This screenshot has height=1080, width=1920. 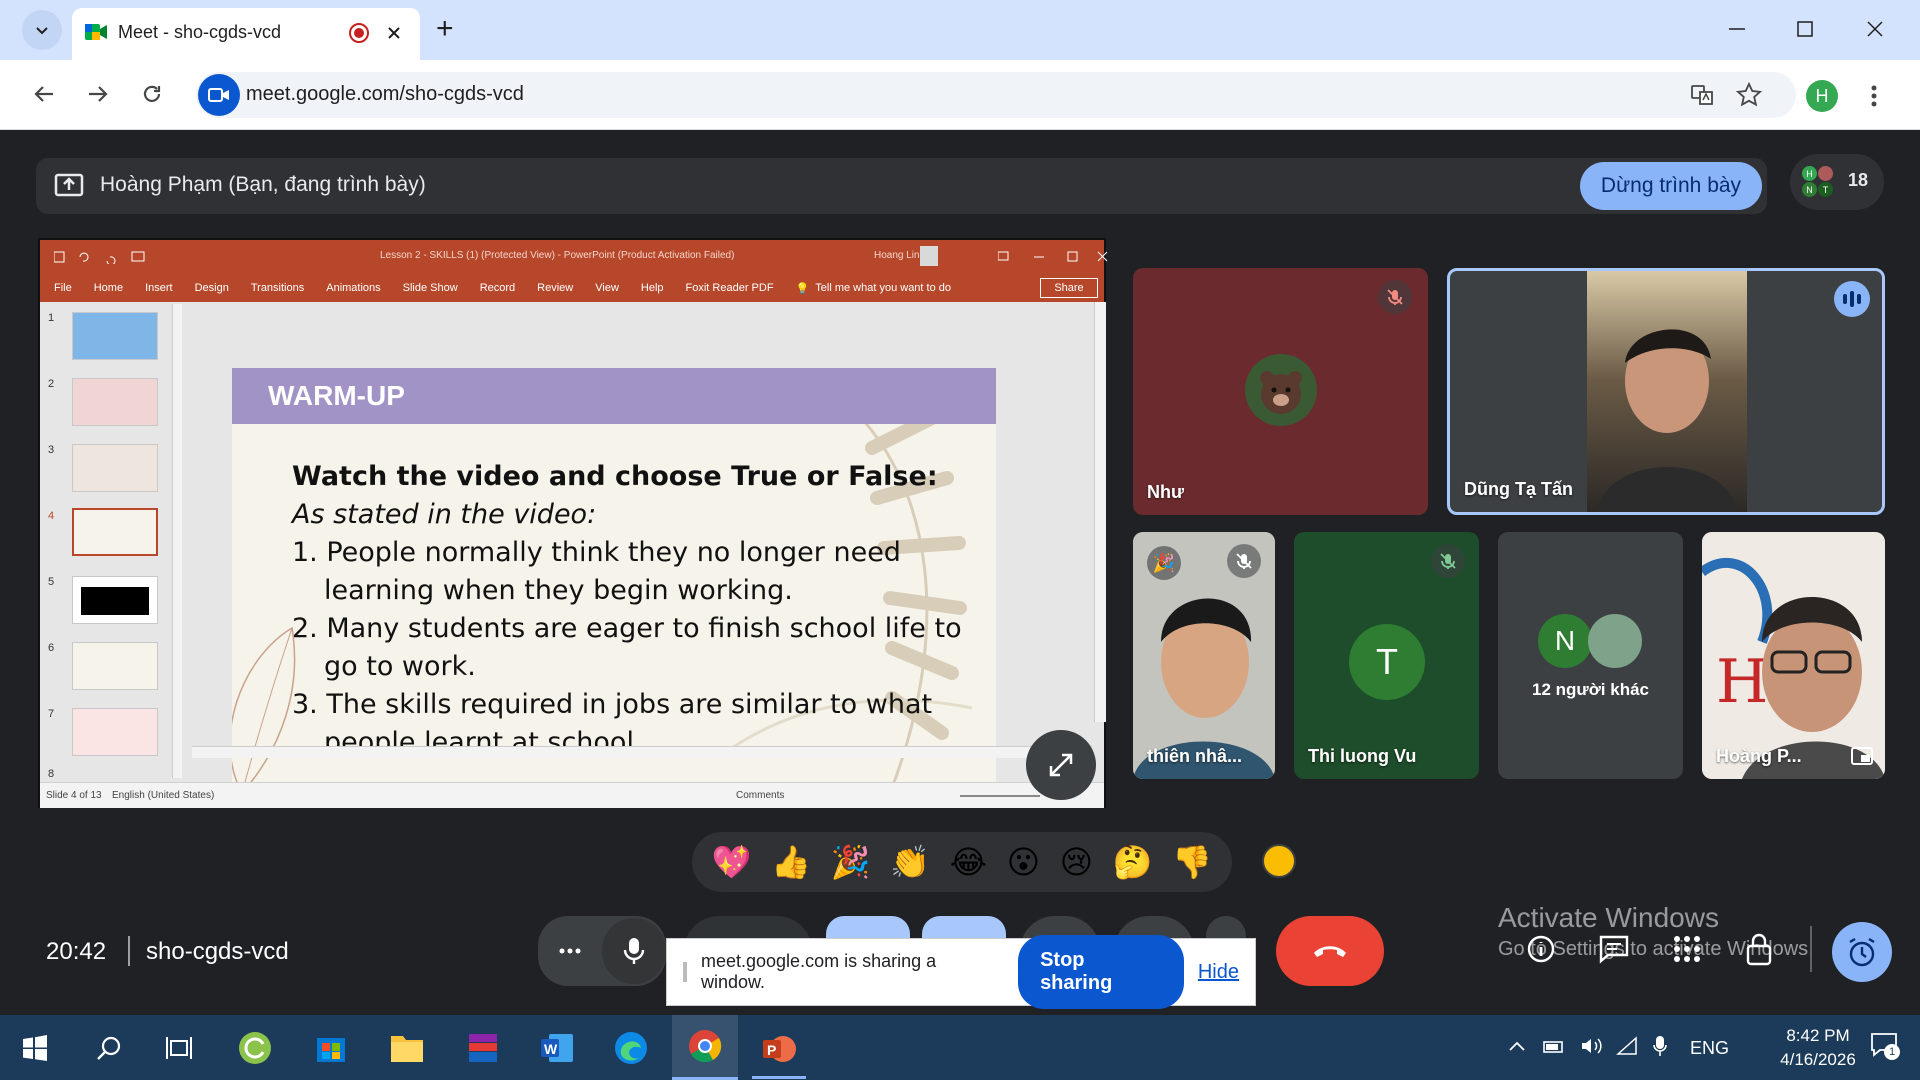 What do you see at coordinates (51, 318) in the screenshot?
I see `thumb-number: 1` at bounding box center [51, 318].